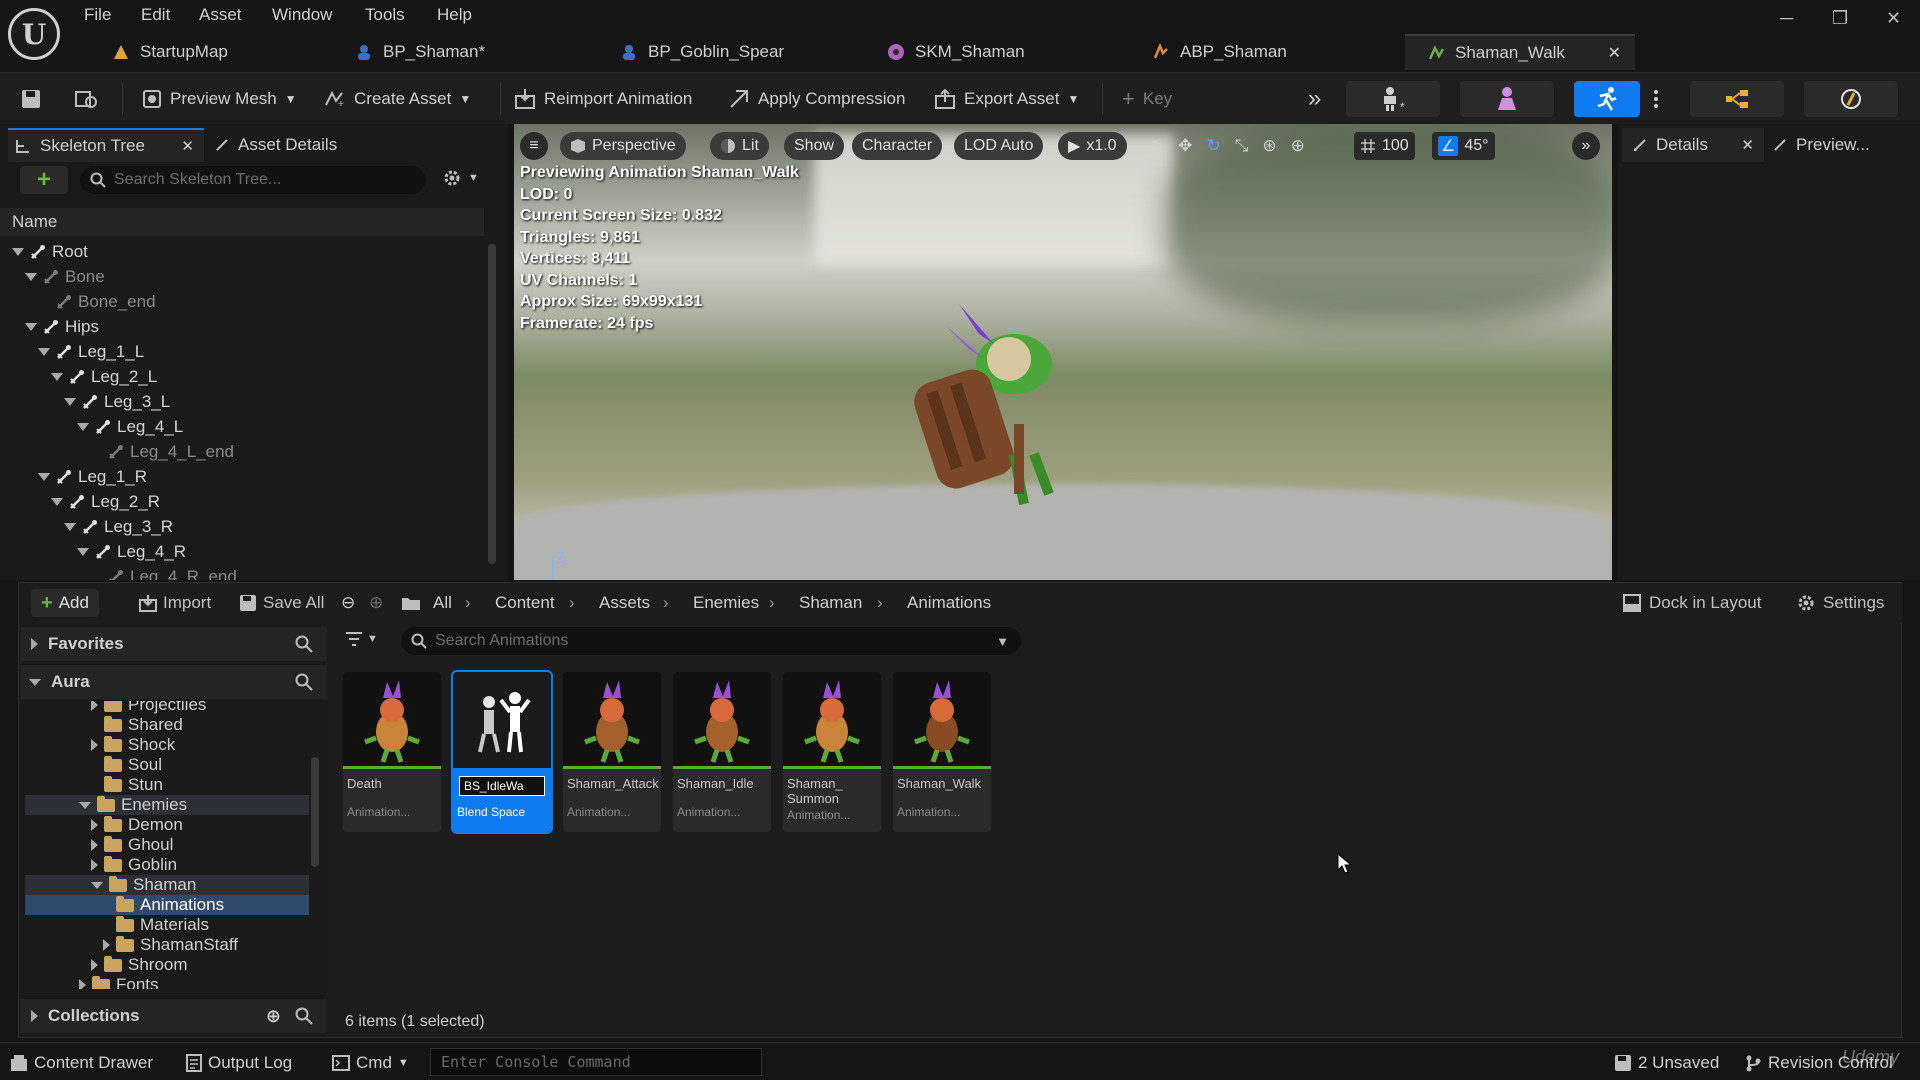 The height and width of the screenshot is (1080, 1920). Describe the element at coordinates (273, 1016) in the screenshot. I see `add-collection-icon: ⊕` at that location.